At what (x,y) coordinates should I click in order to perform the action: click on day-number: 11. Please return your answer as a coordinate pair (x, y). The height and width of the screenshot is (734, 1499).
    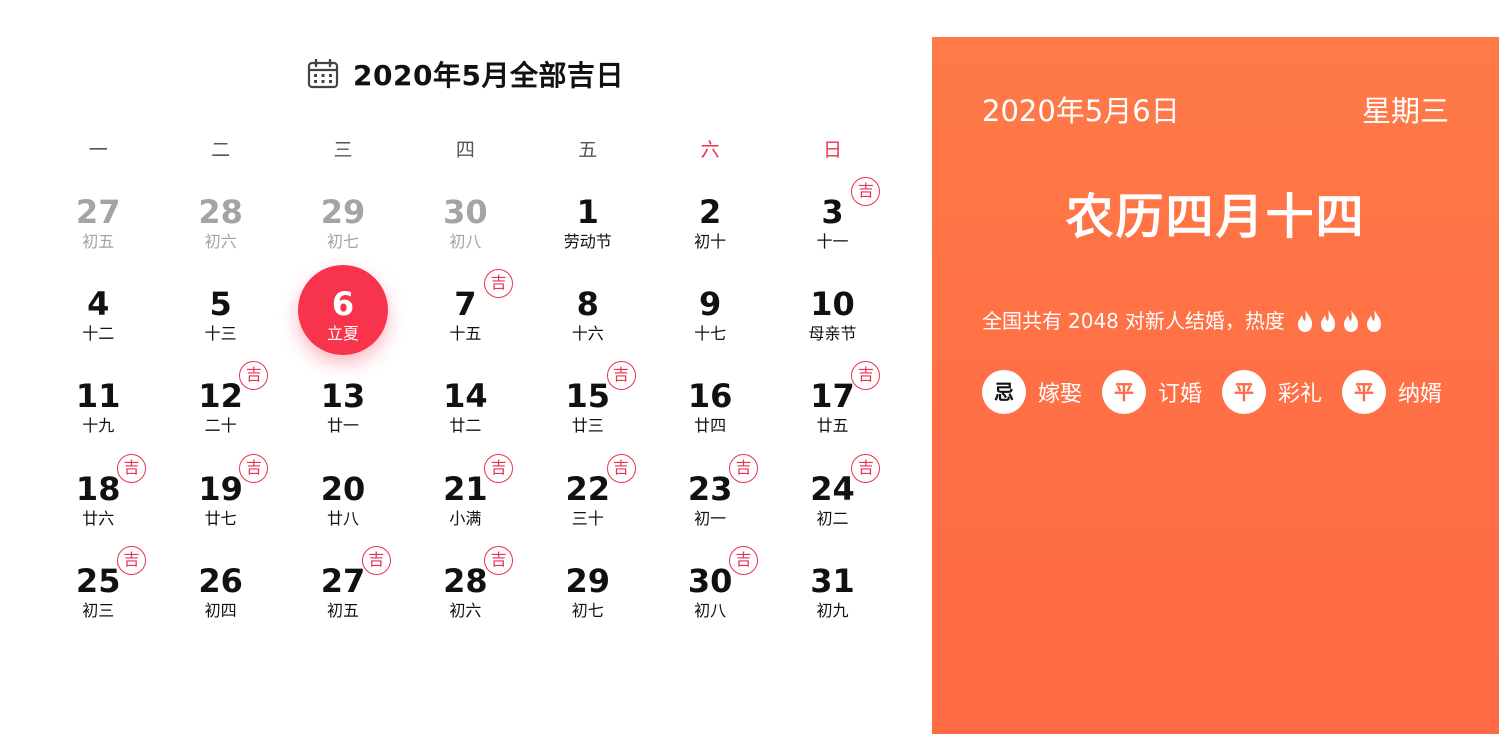
    Looking at the image, I should click on (98, 396).